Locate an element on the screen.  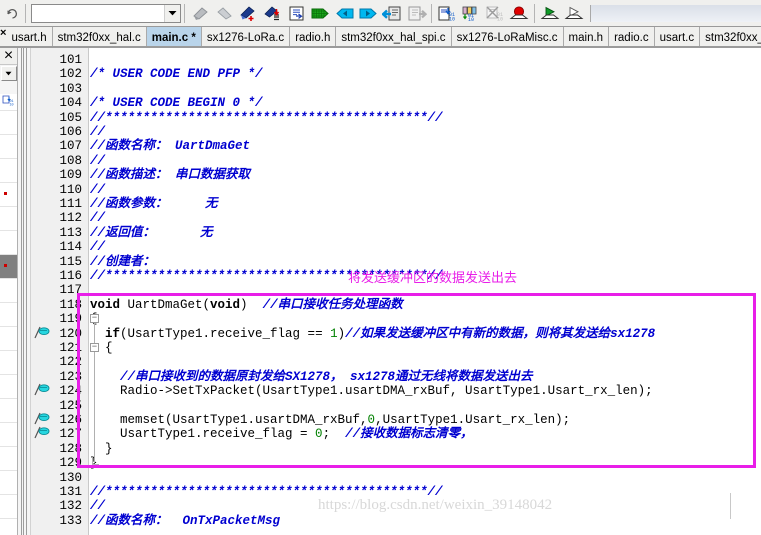
tab-usart-h: usart.h is located at coordinates (29, 36).